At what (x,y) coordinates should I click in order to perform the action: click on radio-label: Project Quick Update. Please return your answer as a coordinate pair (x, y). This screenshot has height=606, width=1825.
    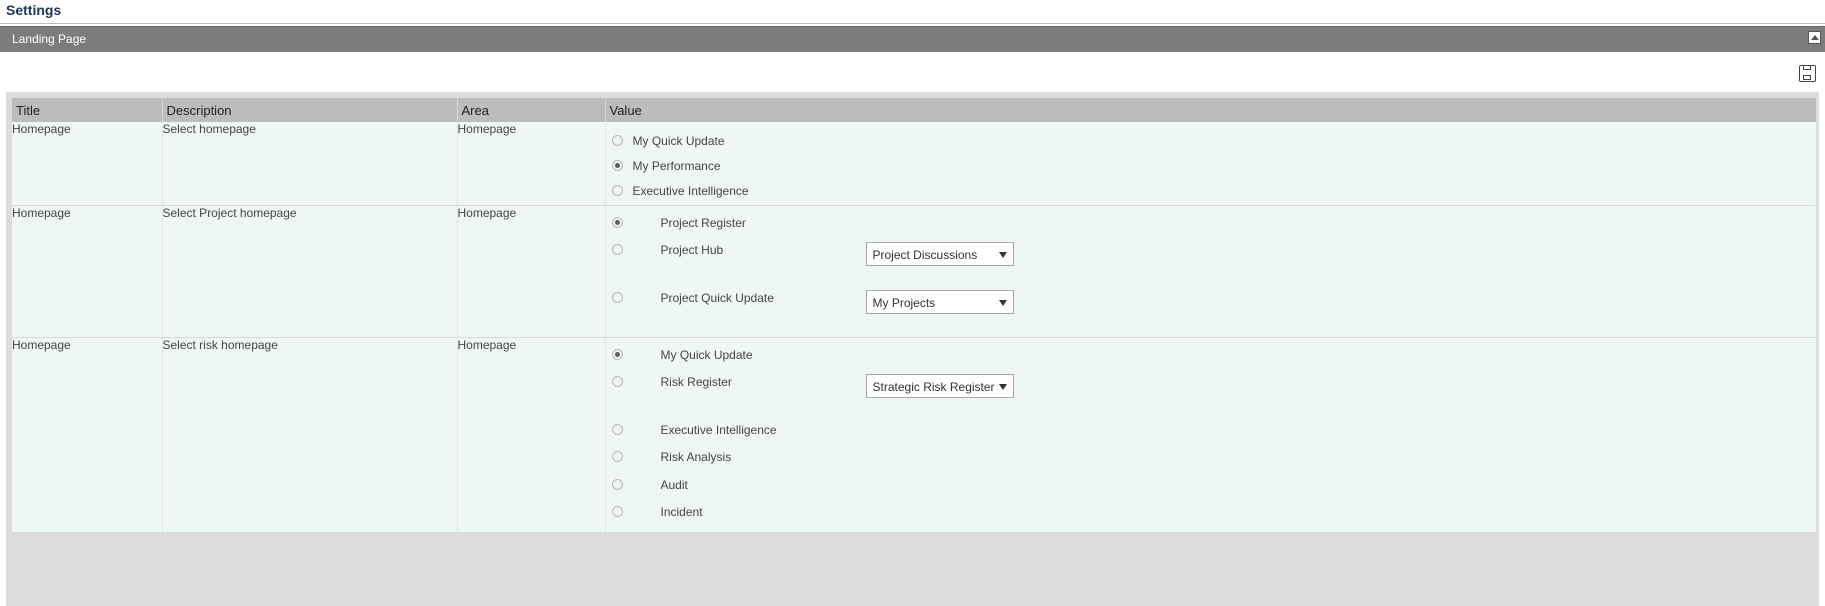
    Looking at the image, I should click on (717, 297).